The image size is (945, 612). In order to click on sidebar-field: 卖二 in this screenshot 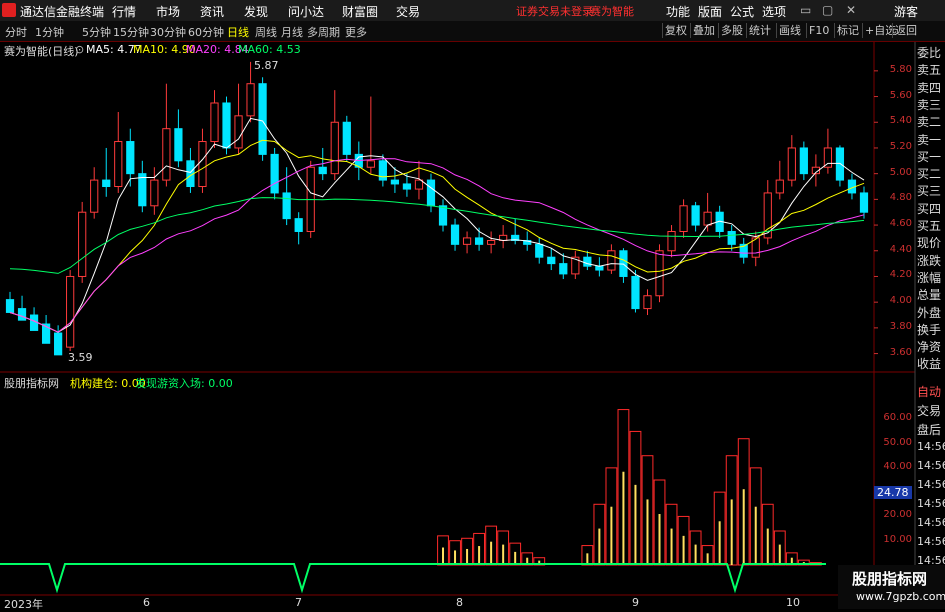, I will do `click(931, 121)`.